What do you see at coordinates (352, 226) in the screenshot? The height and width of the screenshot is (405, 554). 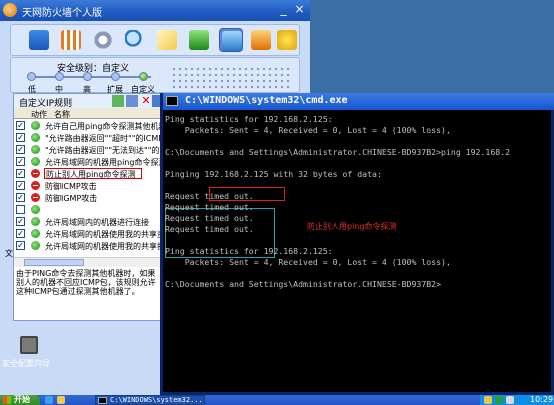 I see `annotation-note: 防止别人用ping命令探测` at bounding box center [352, 226].